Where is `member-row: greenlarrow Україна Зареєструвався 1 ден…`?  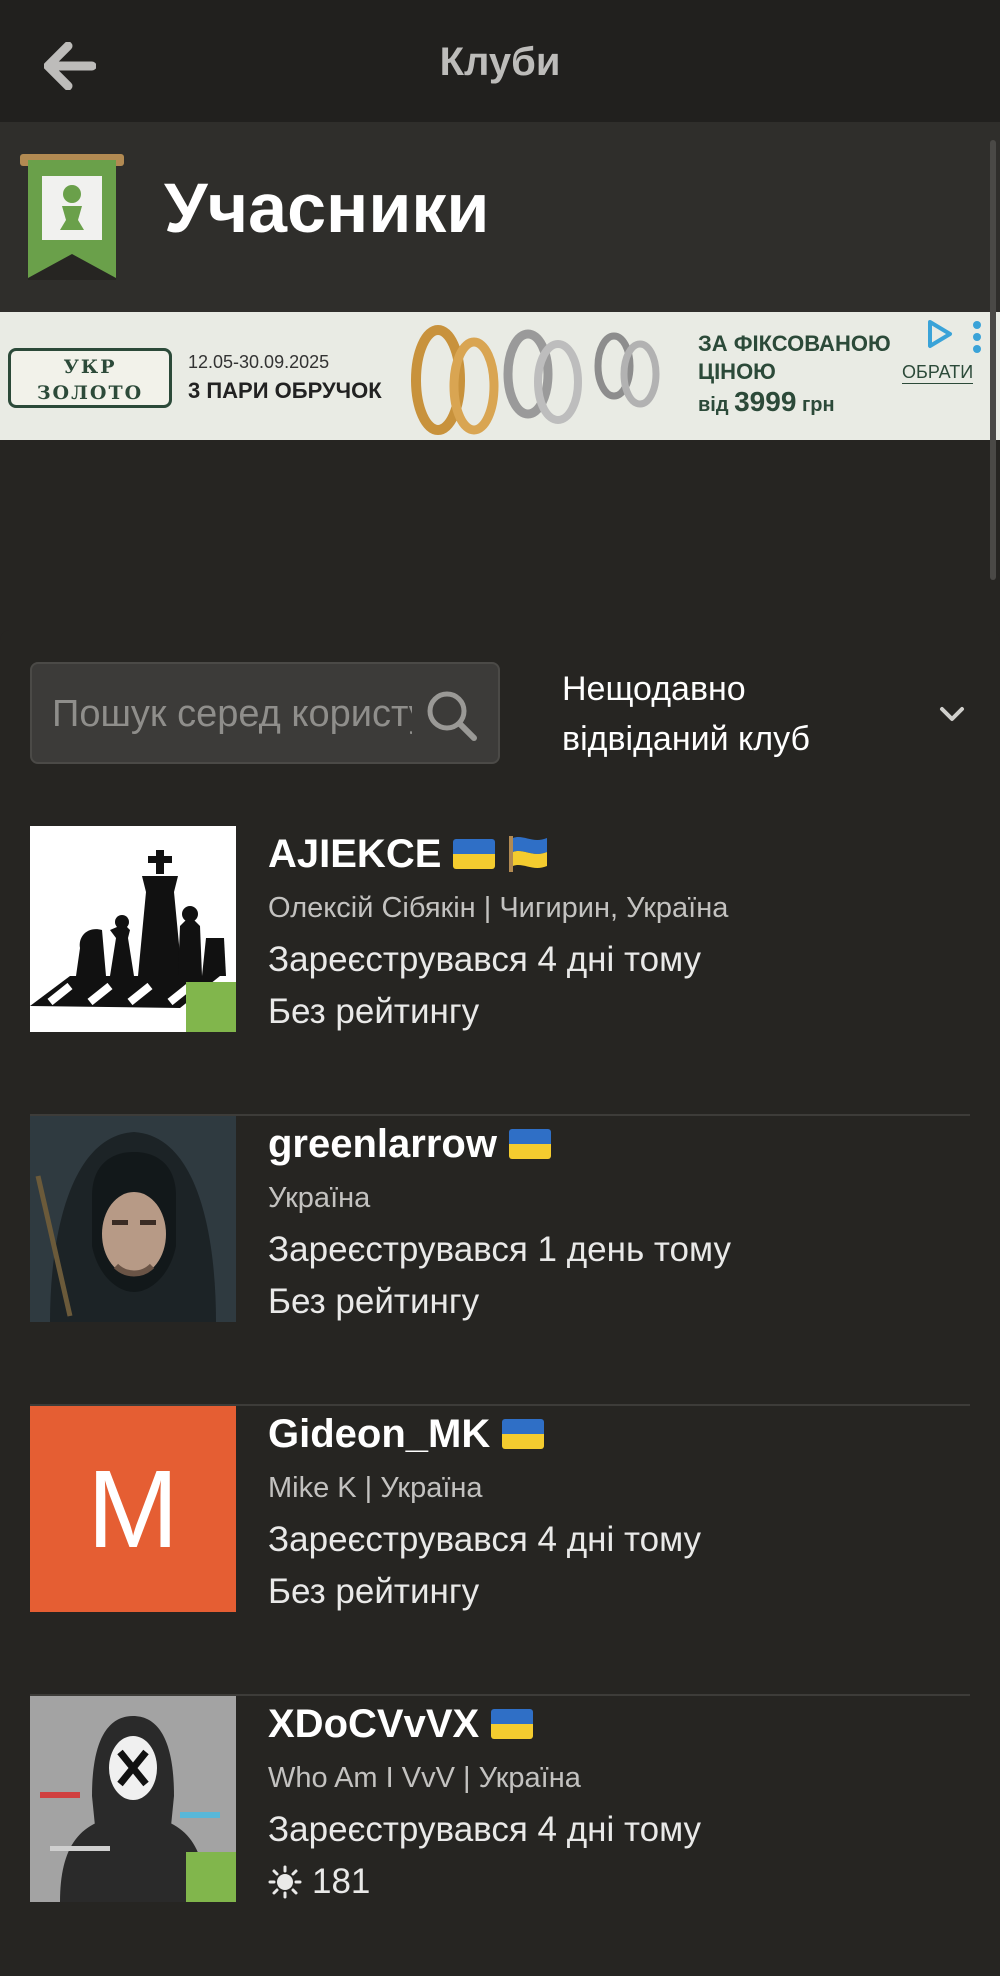
member-row: greenlarrow Україна Зареєструвався 1 ден… is located at coordinates (500, 1261).